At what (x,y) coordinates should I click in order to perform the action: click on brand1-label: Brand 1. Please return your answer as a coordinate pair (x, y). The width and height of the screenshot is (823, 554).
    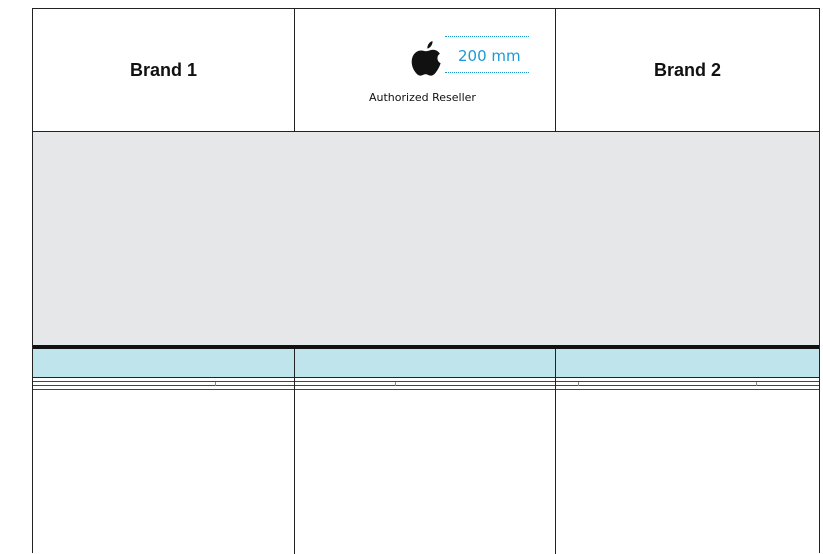
    Looking at the image, I should click on (163, 69).